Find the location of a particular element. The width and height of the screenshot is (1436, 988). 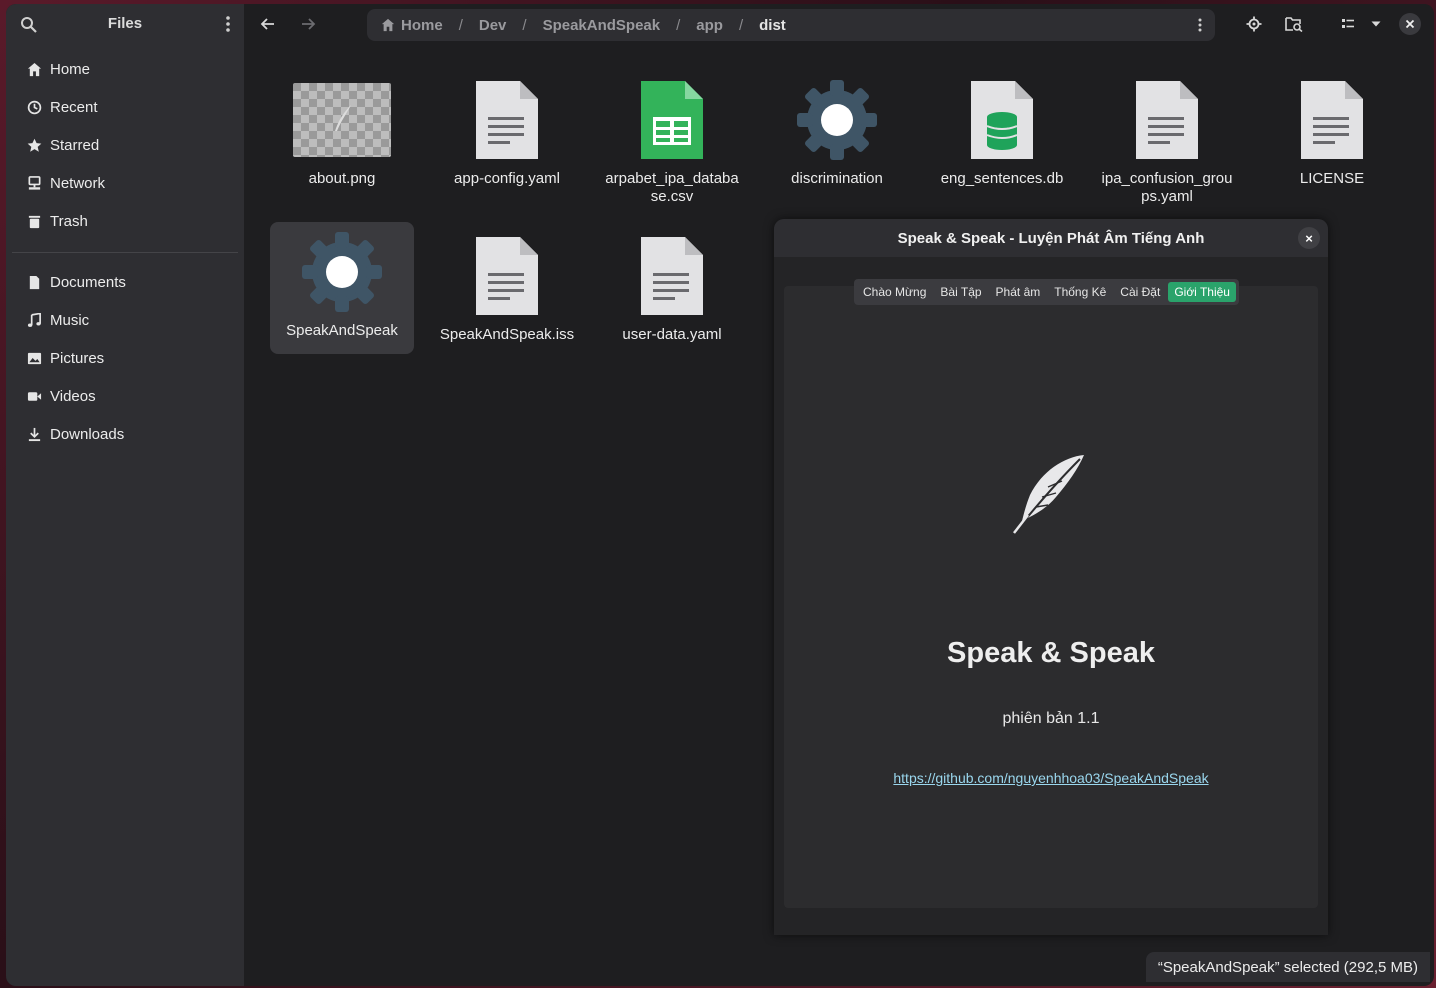

menu-icon is located at coordinates (228, 24).